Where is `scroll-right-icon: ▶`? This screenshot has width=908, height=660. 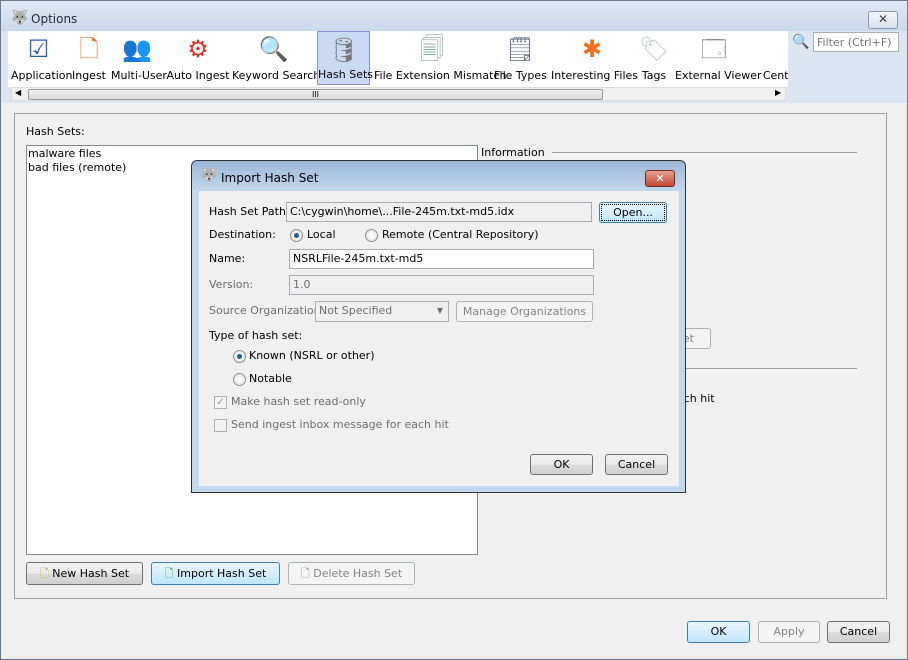 scroll-right-icon: ▶ is located at coordinates (778, 92).